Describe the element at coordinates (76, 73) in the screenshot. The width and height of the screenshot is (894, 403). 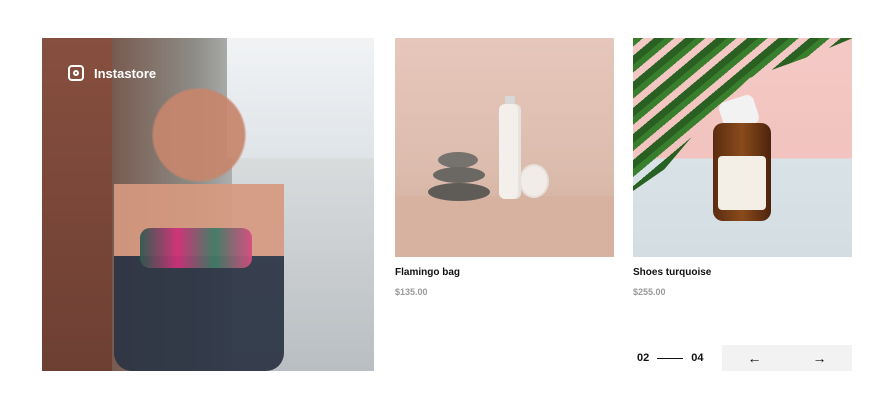
I see `instagram-icon` at that location.